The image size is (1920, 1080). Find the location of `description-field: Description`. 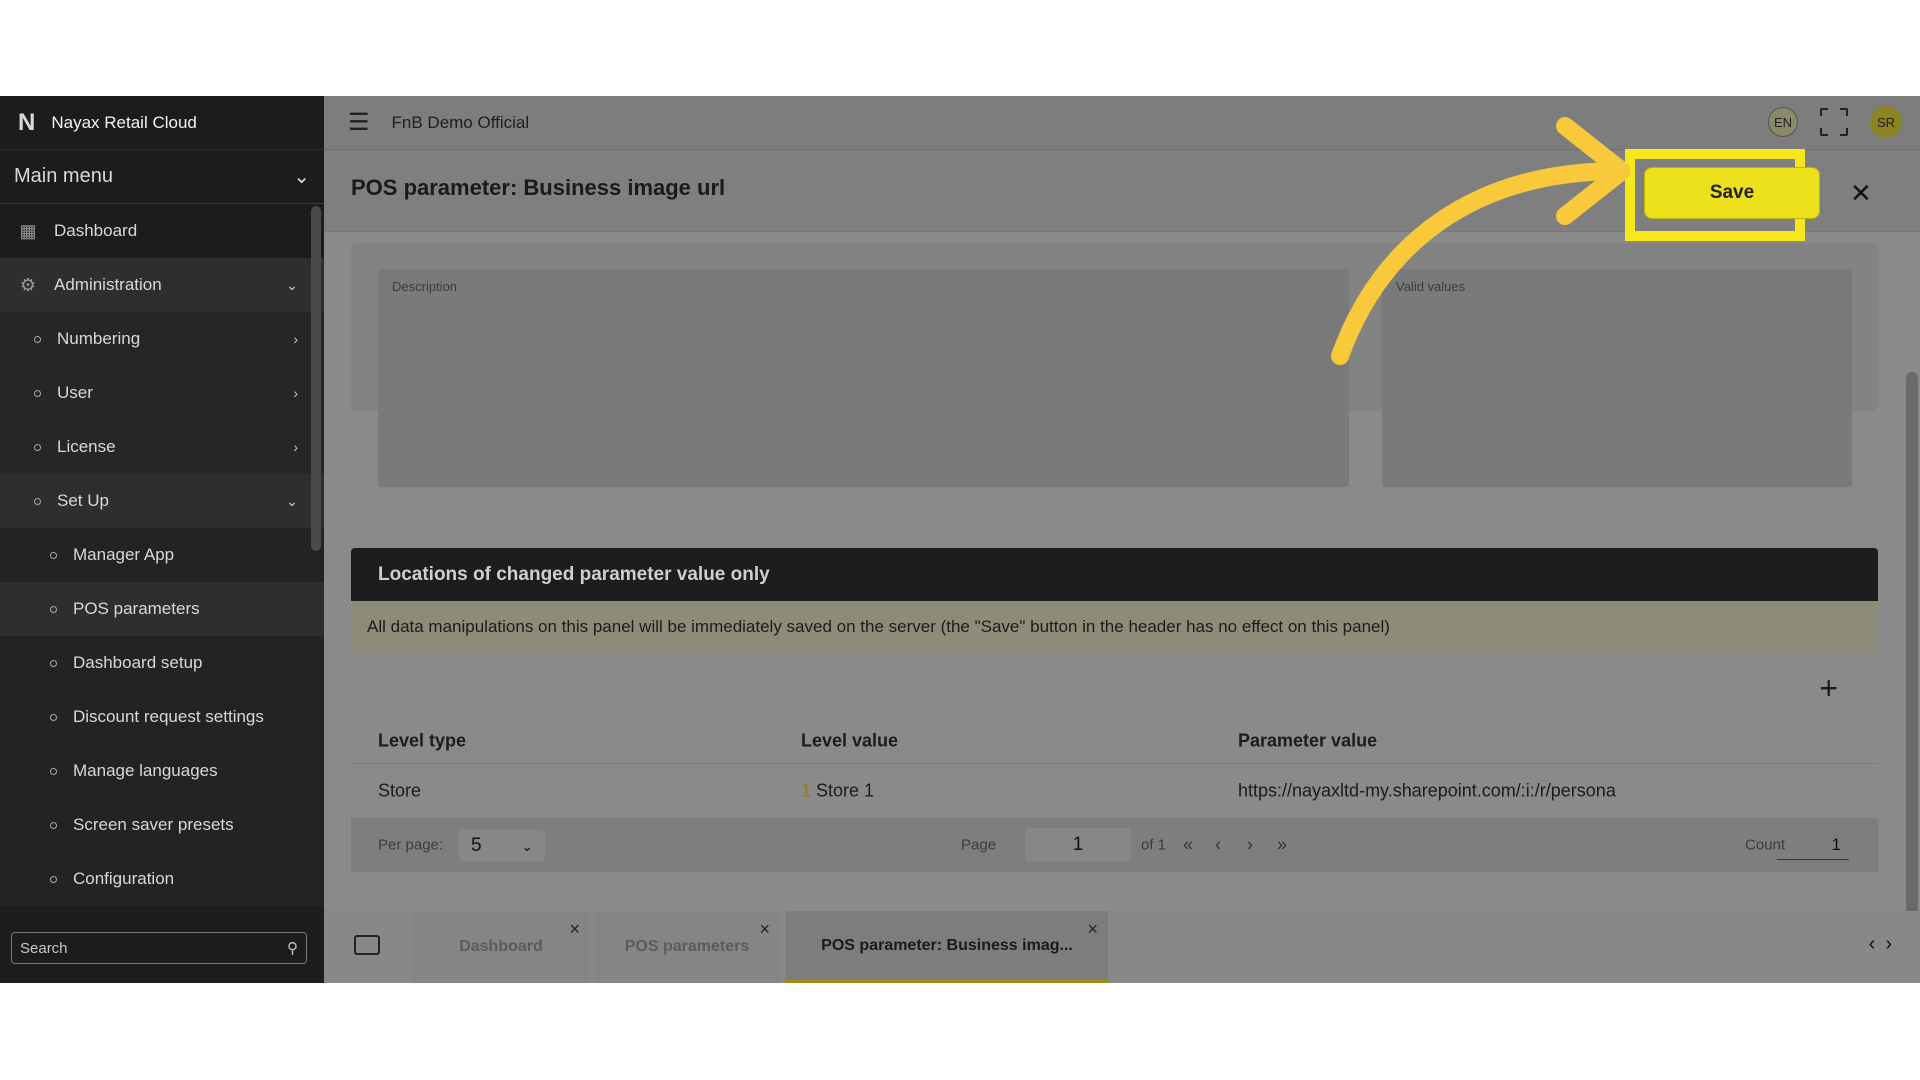

description-field: Description is located at coordinates (863, 378).